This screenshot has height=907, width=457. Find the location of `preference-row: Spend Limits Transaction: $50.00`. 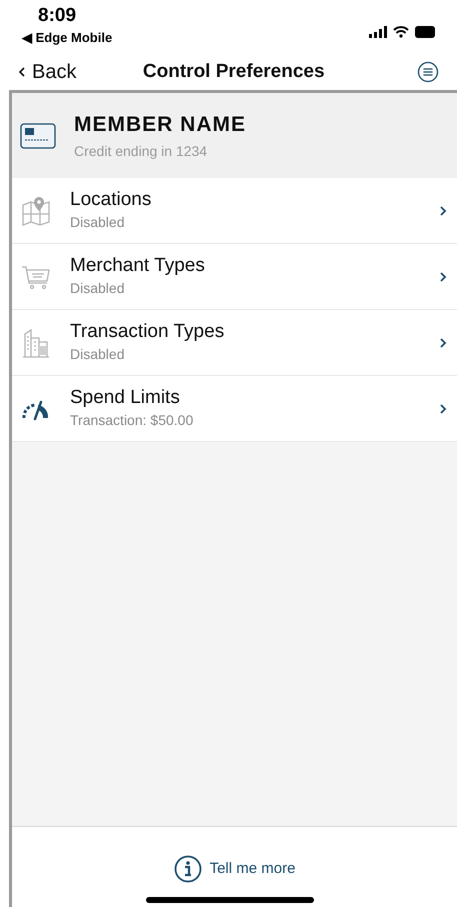

preference-row: Spend Limits Transaction: $50.00 is located at coordinates (234, 409).